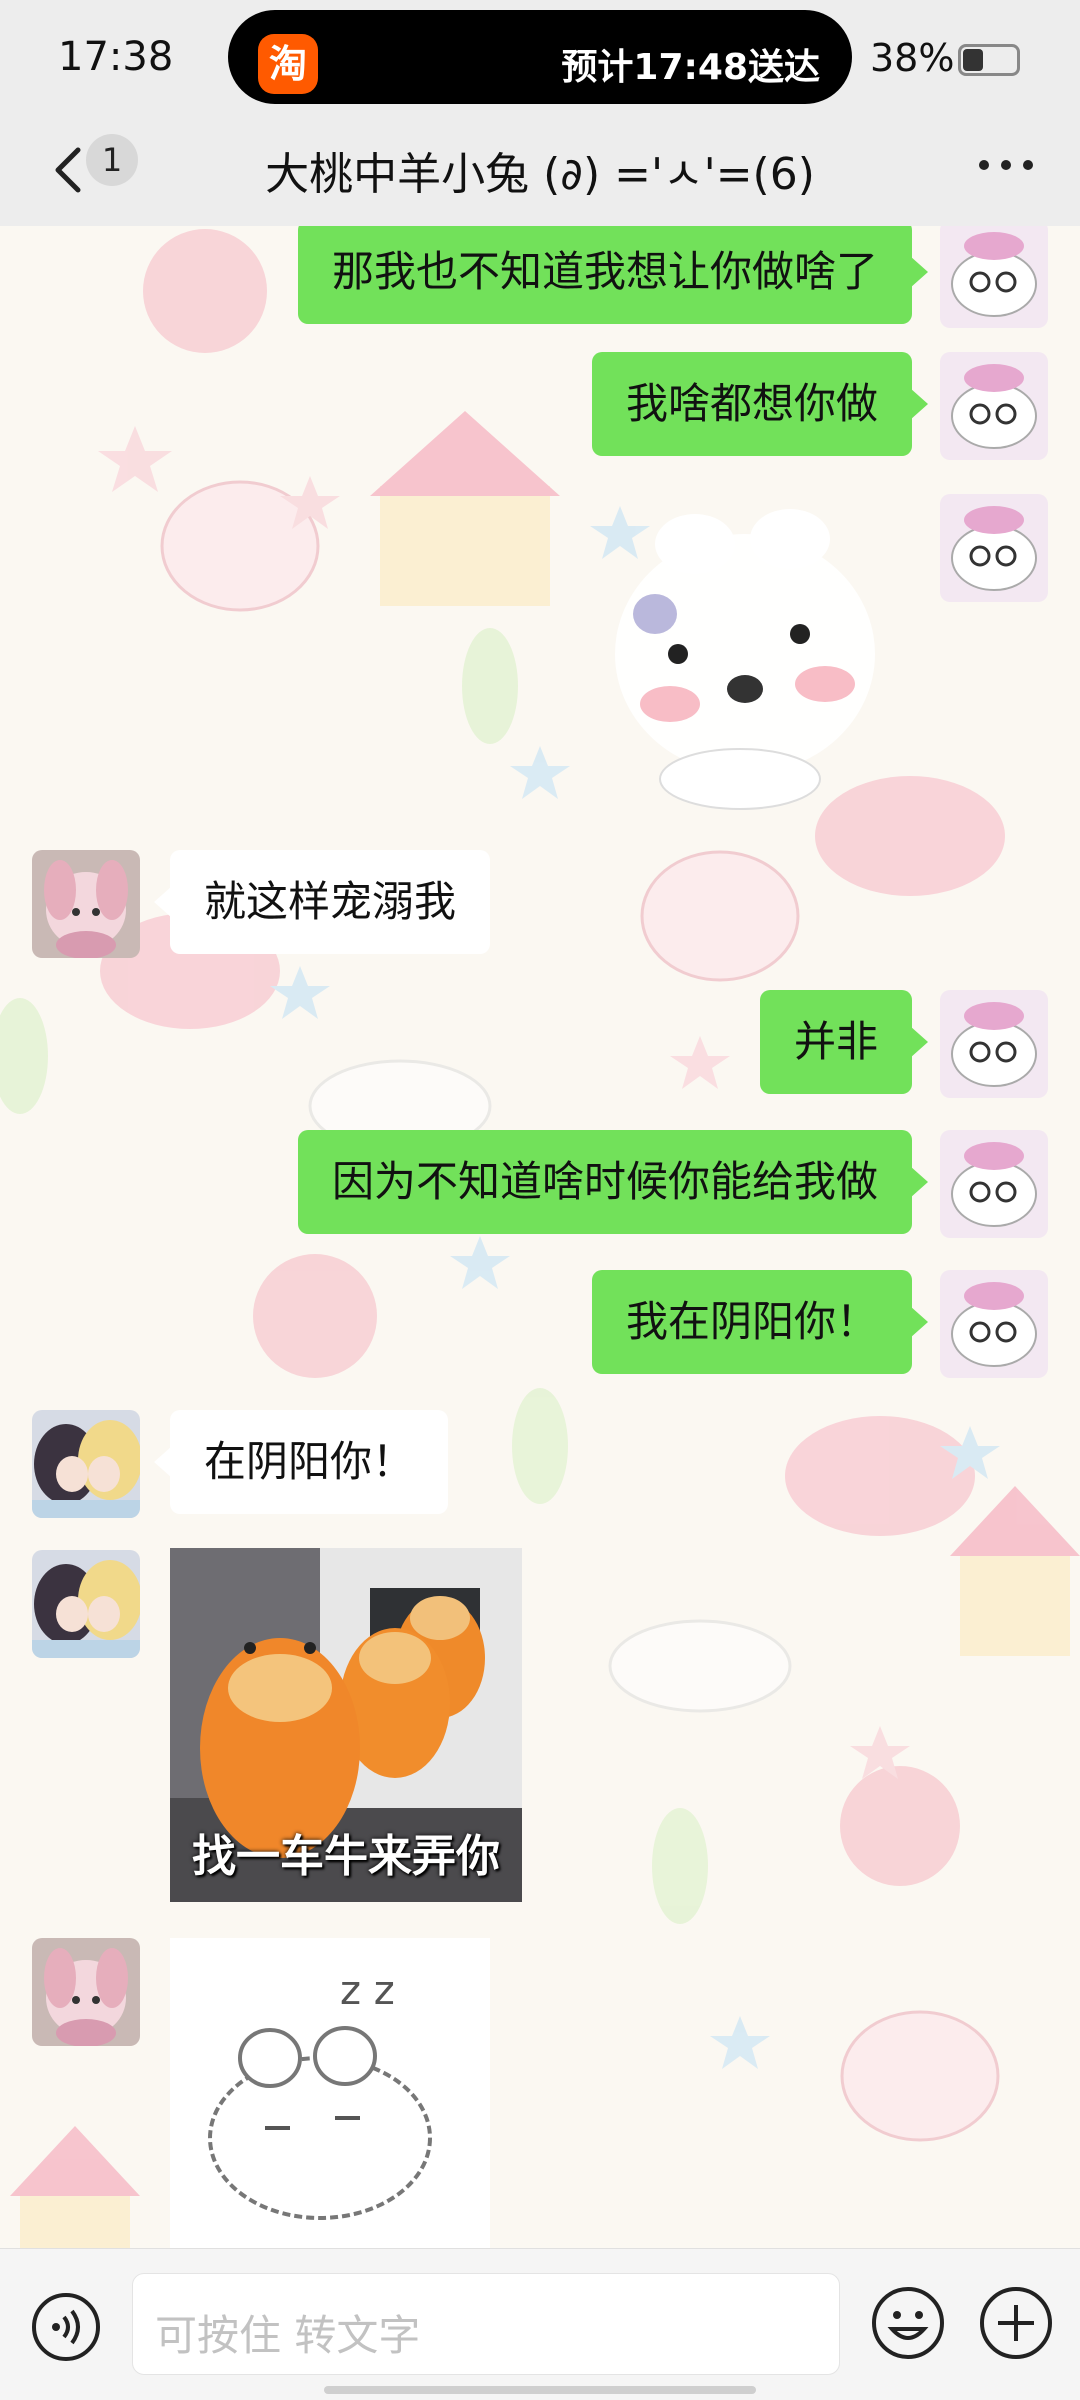 The image size is (1080, 2400). Describe the element at coordinates (908, 2323) in the screenshot. I see `emoji-icon` at that location.